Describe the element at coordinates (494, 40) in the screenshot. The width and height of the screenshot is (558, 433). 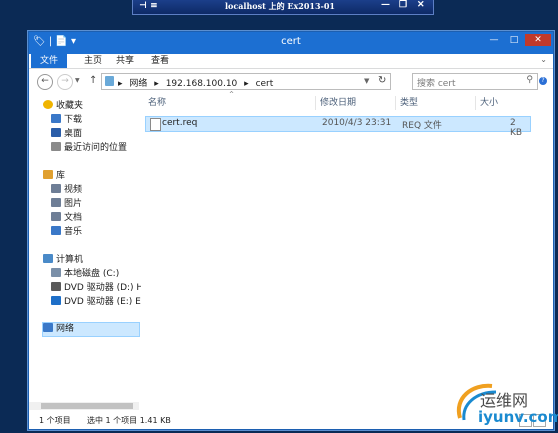
I see `minimize-button: —` at that location.